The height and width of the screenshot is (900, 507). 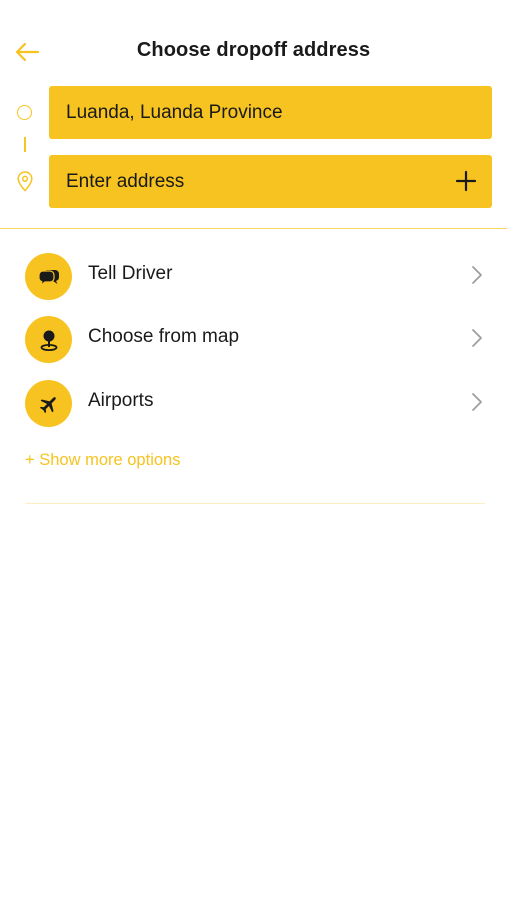 I want to click on header: Choose dropoff address, so click(x=253, y=50).